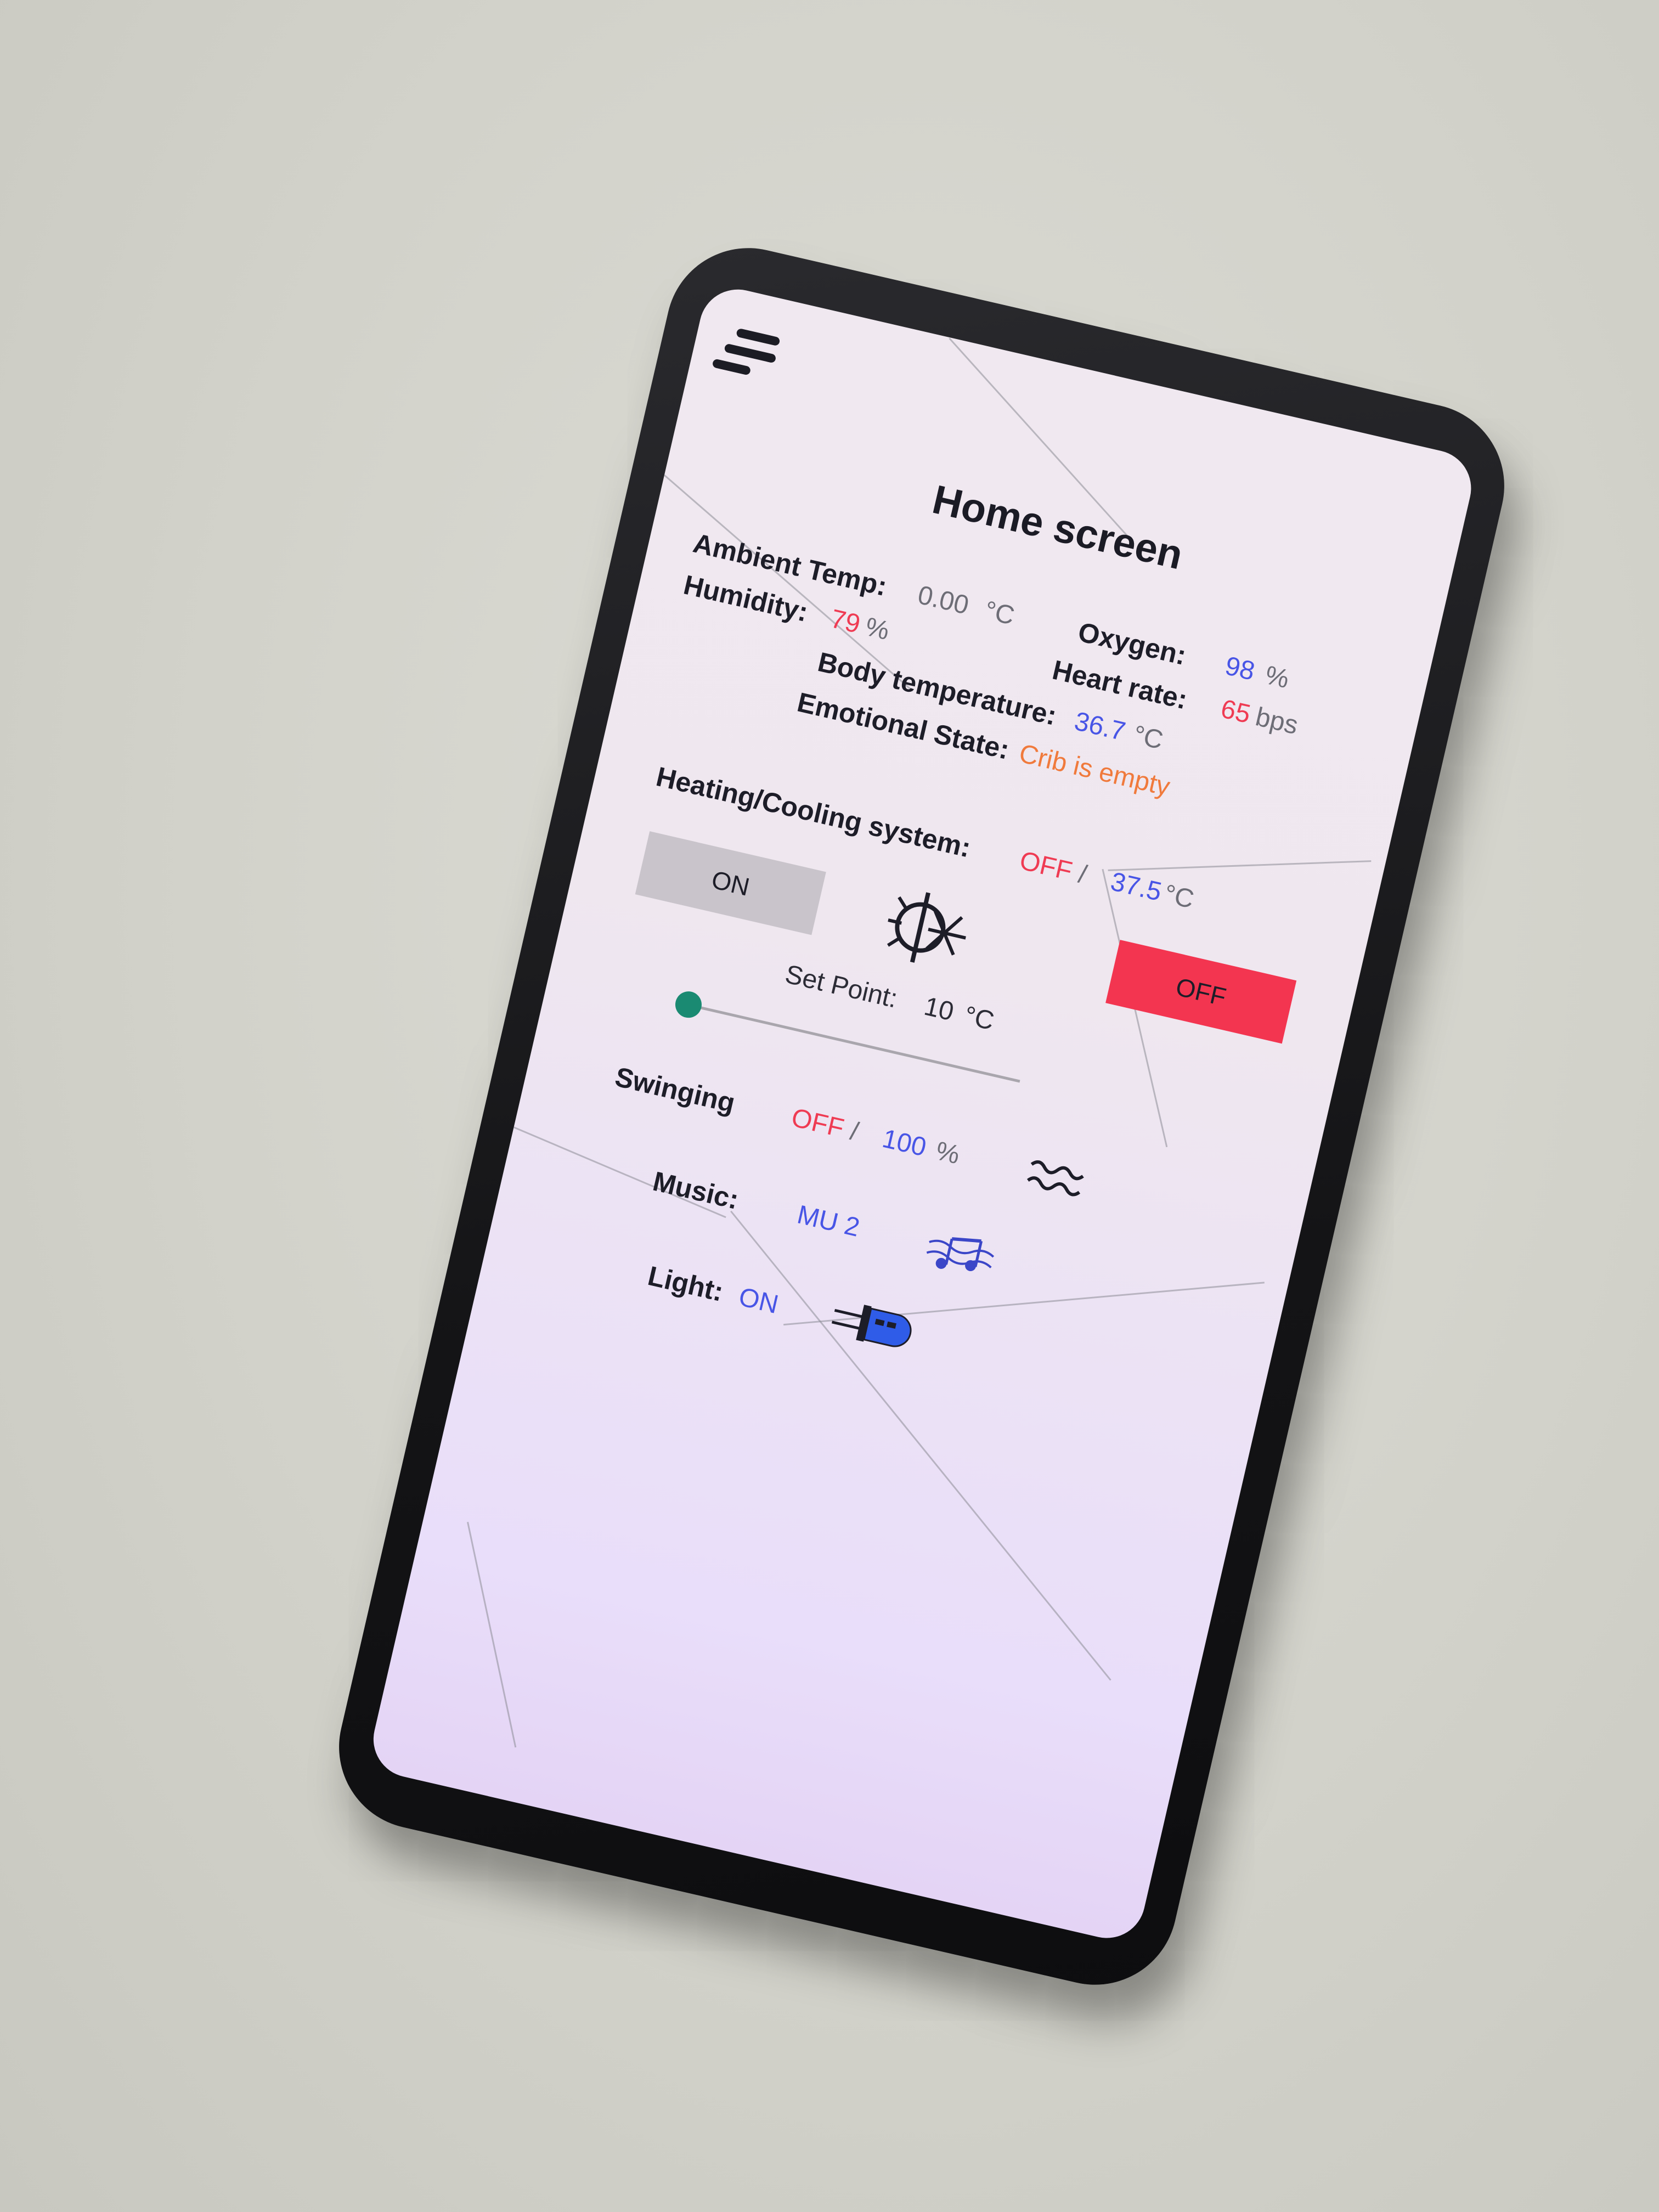 This screenshot has width=1659, height=2212. Describe the element at coordinates (1056, 1178) in the screenshot. I see `wave-icon` at that location.